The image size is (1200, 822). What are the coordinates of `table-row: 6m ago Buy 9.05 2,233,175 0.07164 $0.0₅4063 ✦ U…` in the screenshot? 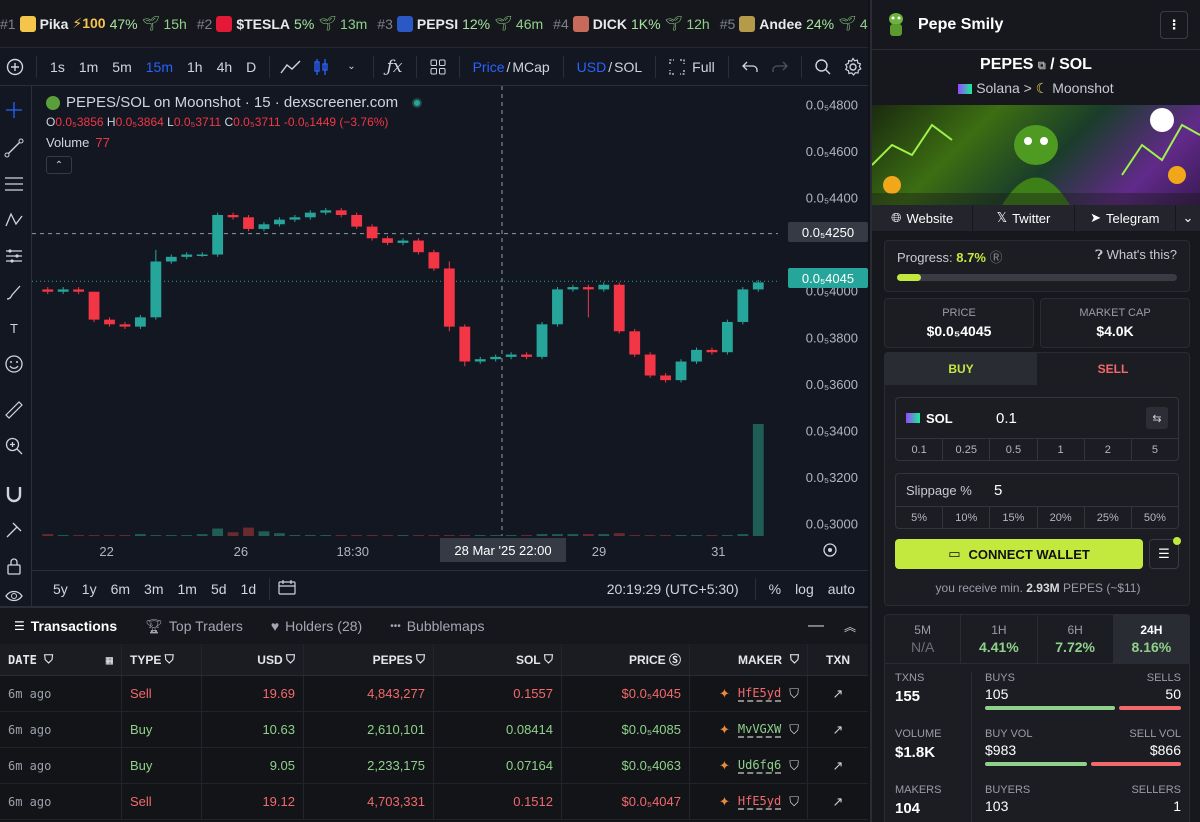 It's located at (434, 766).